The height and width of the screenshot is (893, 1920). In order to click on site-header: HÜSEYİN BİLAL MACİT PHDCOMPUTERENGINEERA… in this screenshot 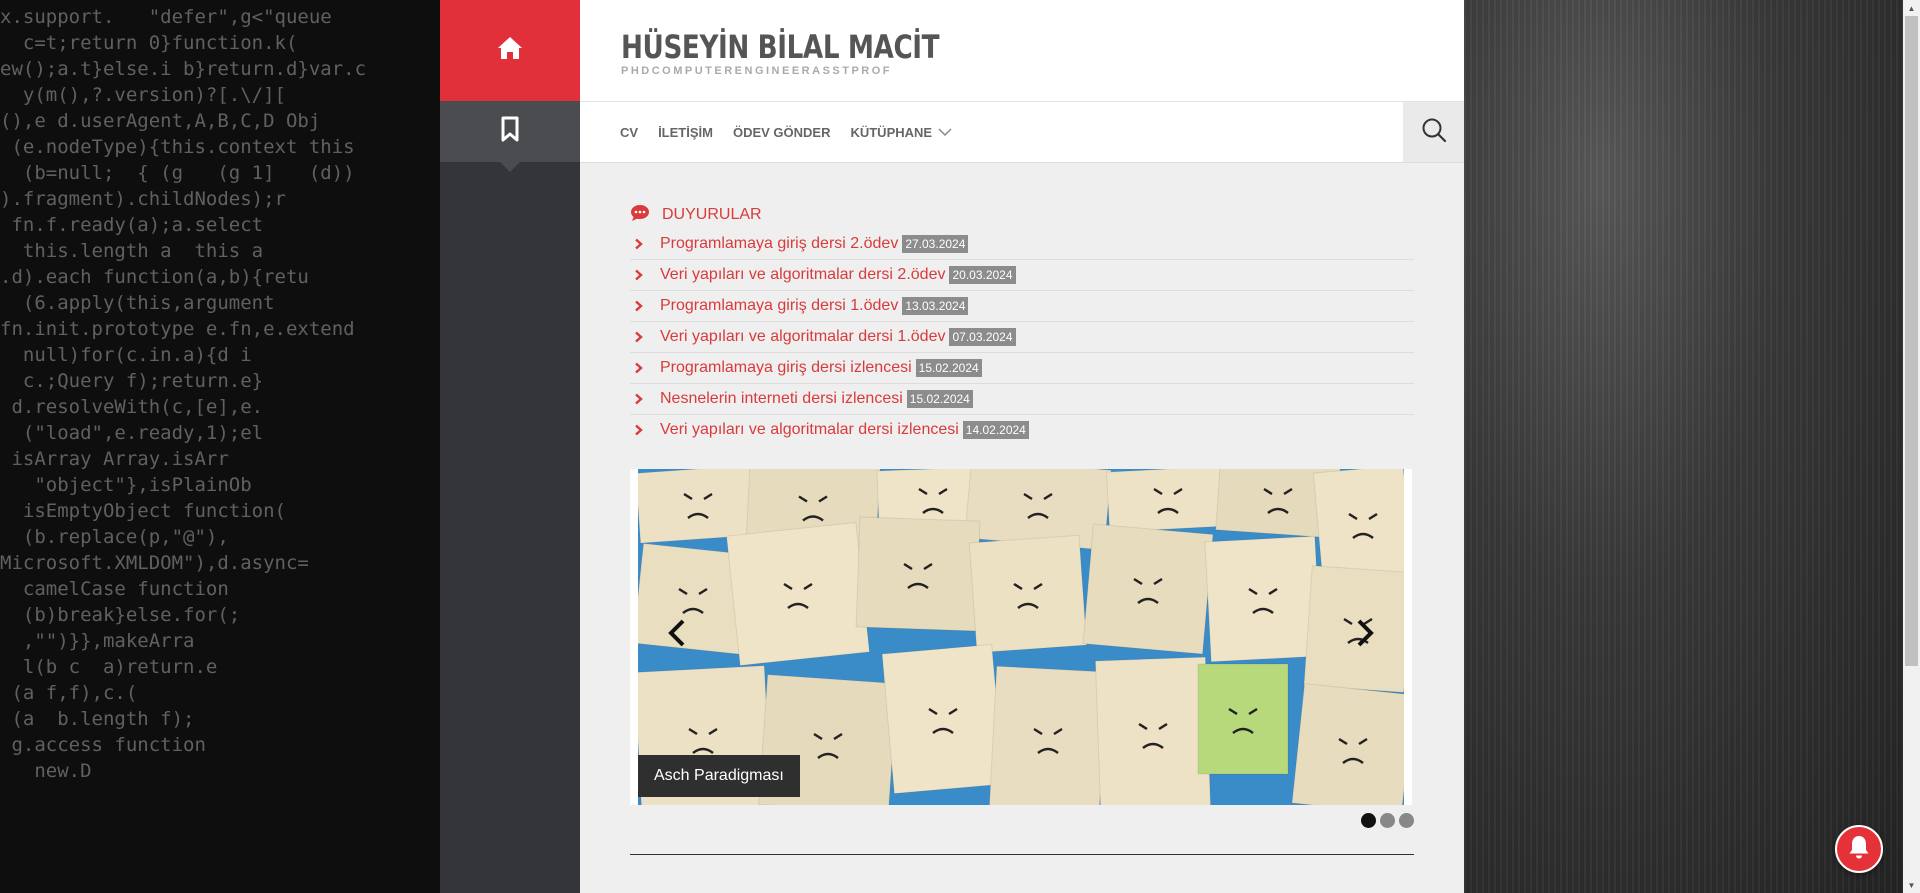, I will do `click(1022, 51)`.